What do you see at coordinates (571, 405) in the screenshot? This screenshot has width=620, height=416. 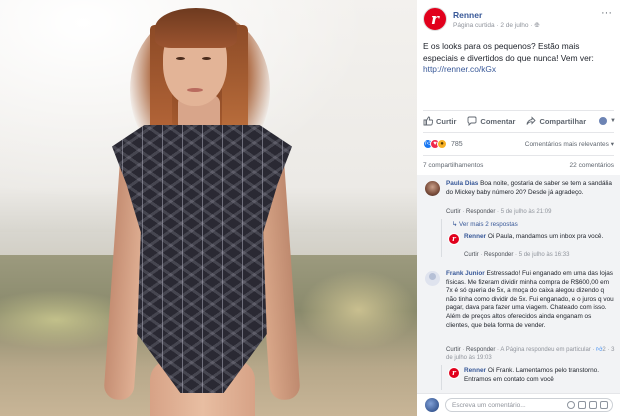 I see `emoji-icon` at bounding box center [571, 405].